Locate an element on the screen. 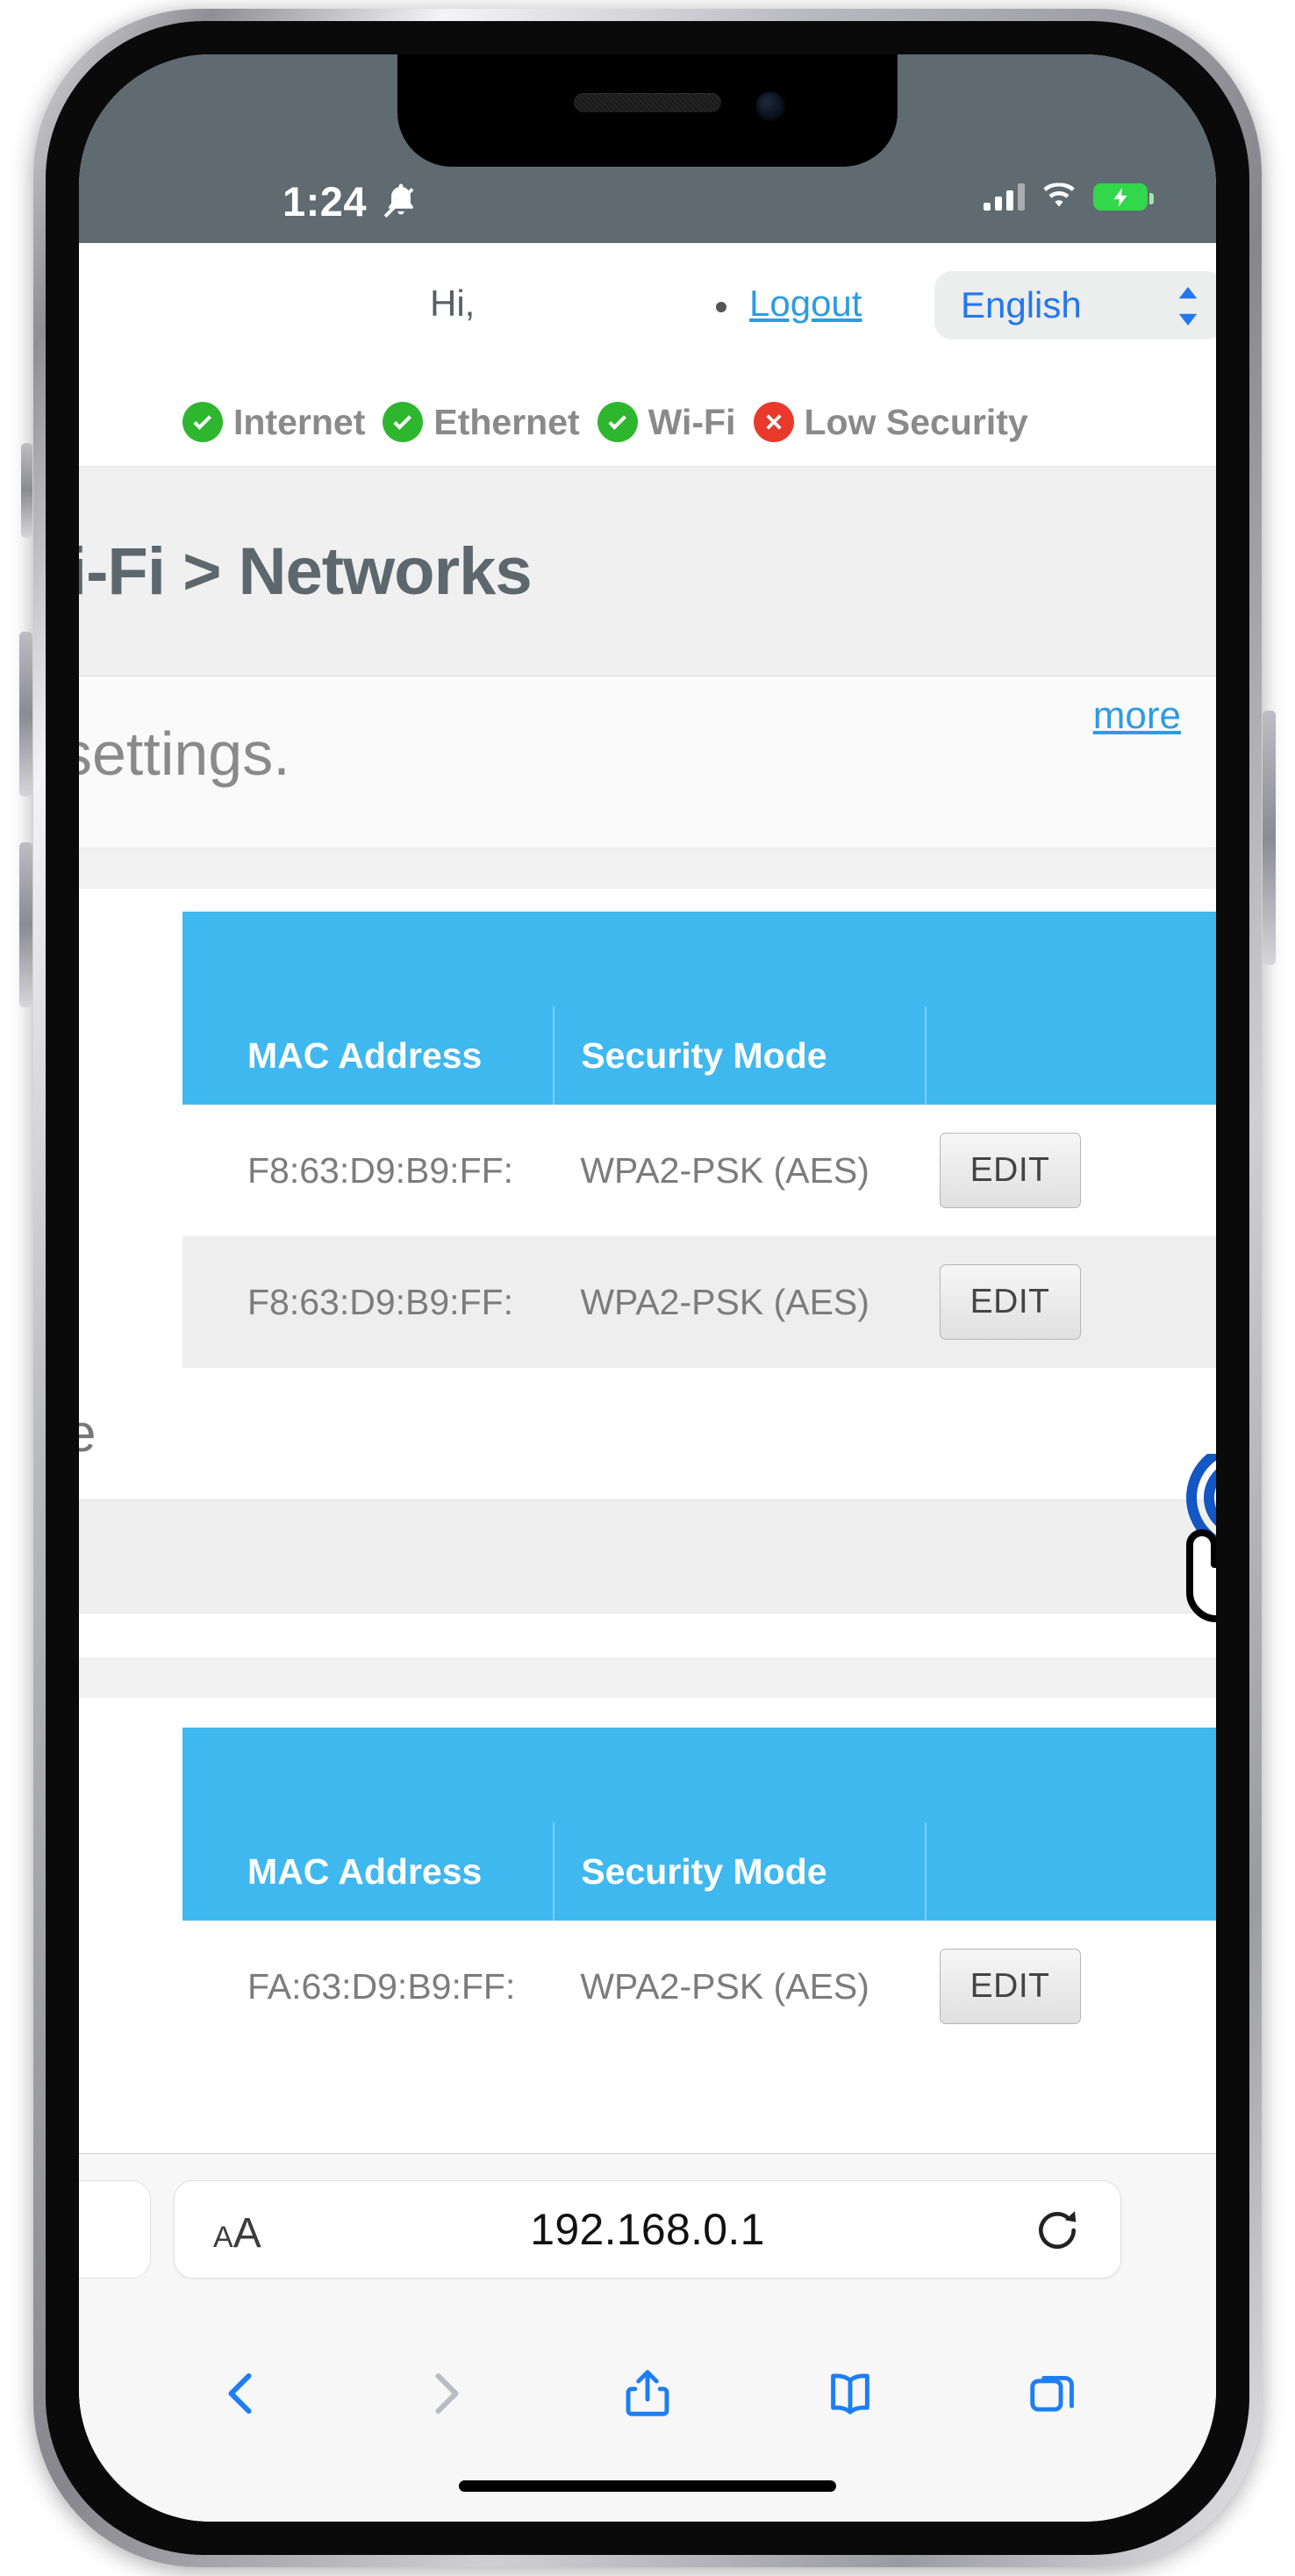  battery-charging-icon is located at coordinates (1123, 196).